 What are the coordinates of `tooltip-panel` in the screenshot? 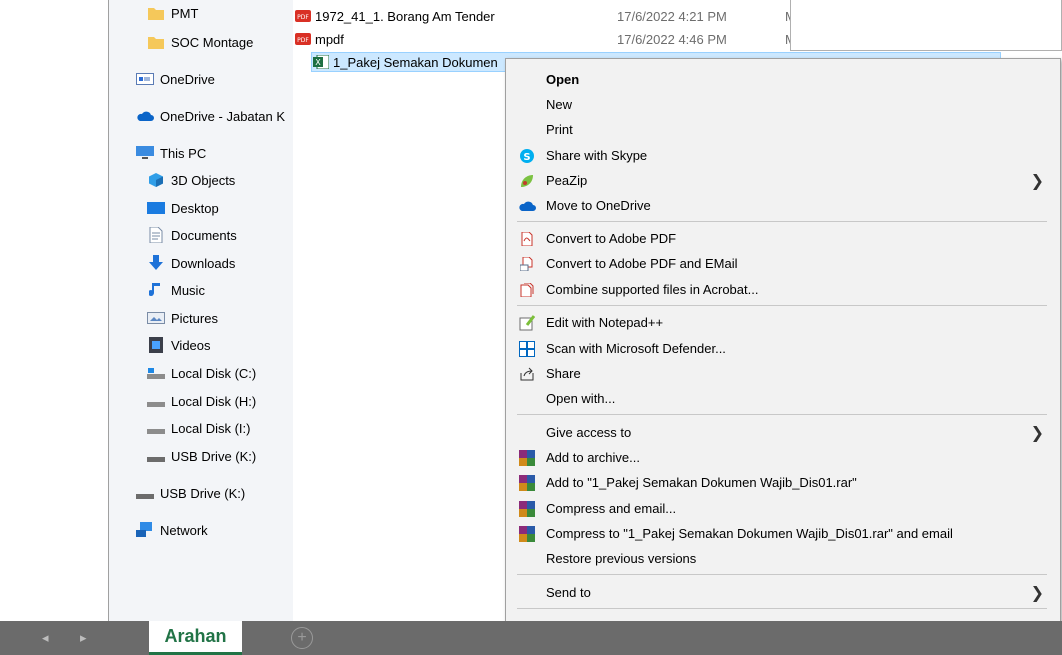 It's located at (926, 25).